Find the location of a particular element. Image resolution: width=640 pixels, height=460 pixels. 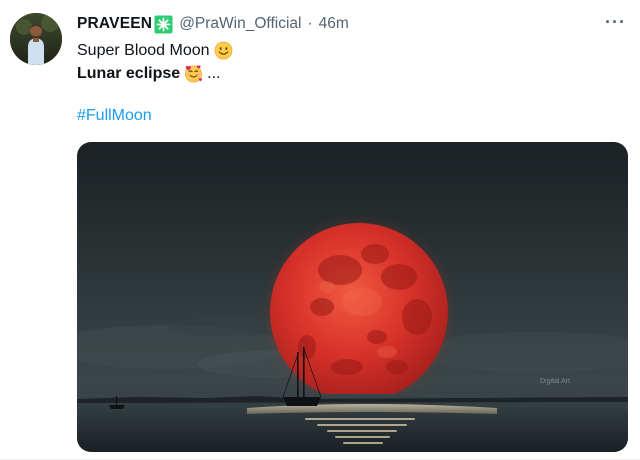

avatar is located at coordinates (36, 39).